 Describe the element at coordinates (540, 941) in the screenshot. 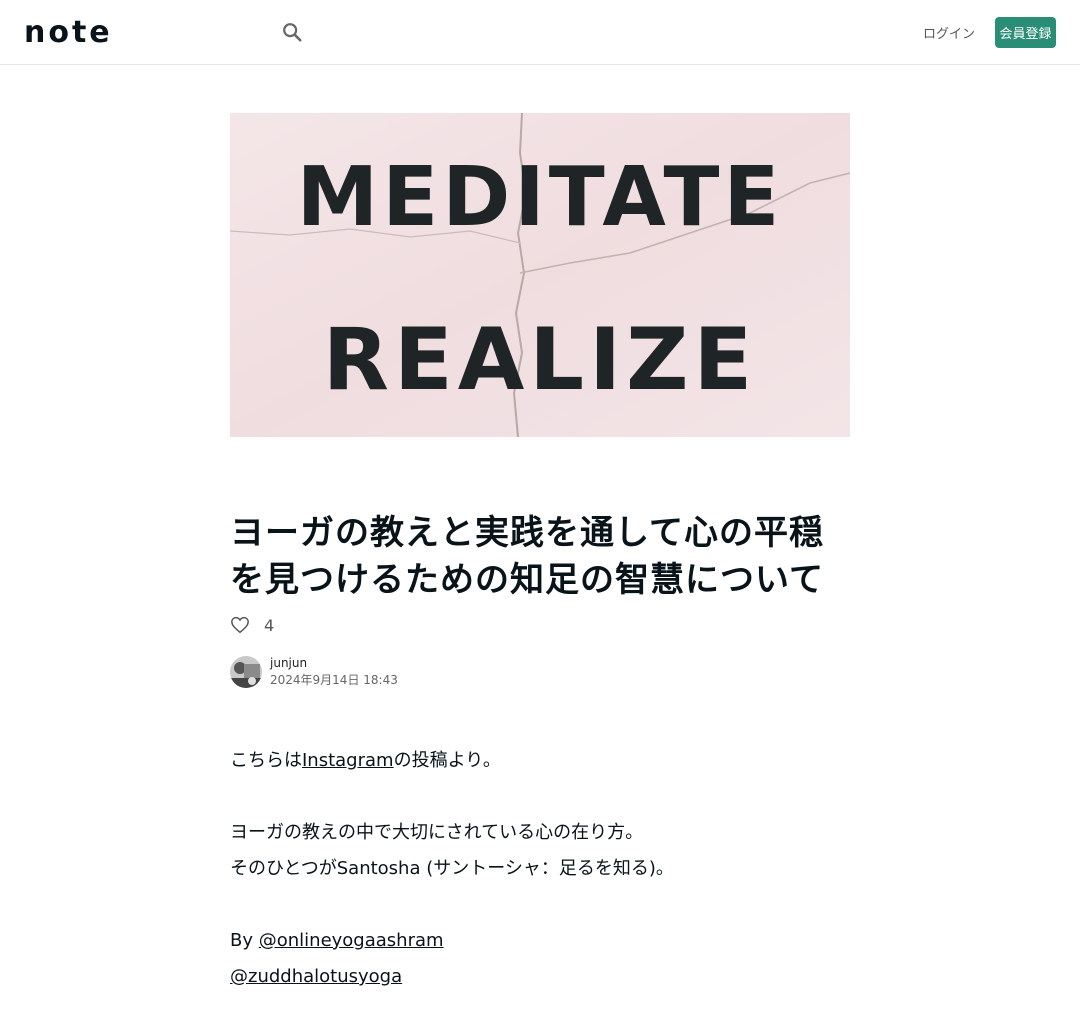

I see `body-credit-line: By @onlineyogaashram` at that location.